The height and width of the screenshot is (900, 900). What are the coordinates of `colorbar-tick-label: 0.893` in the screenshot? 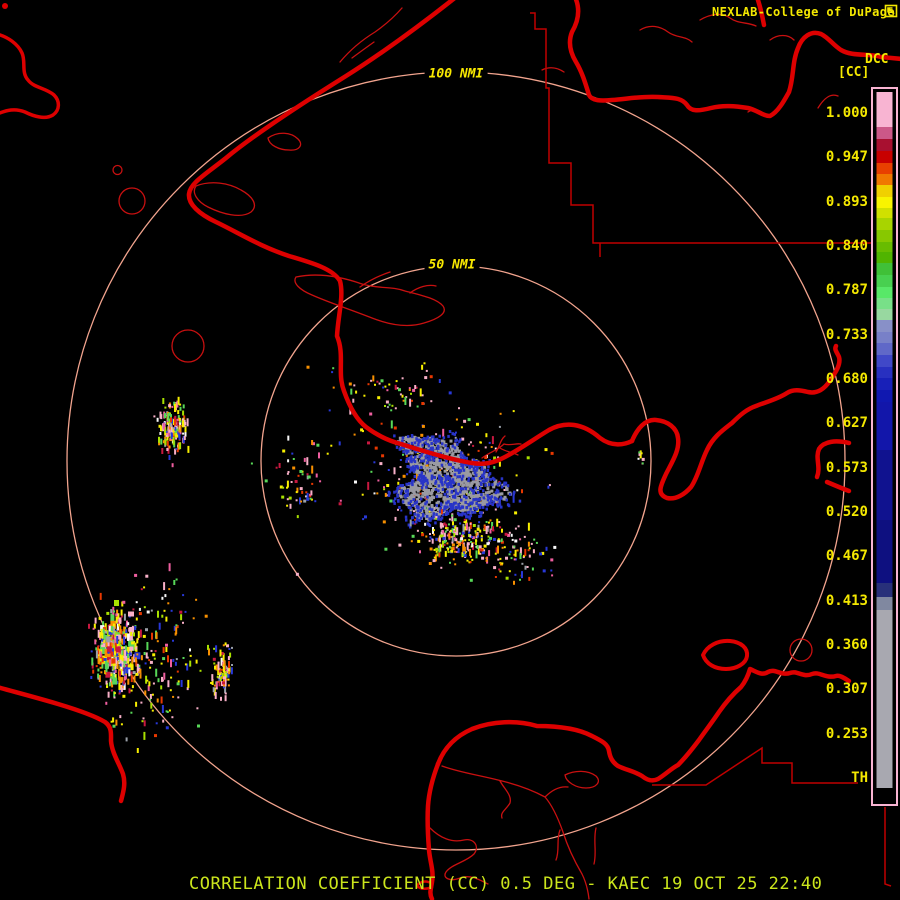 It's located at (846, 201).